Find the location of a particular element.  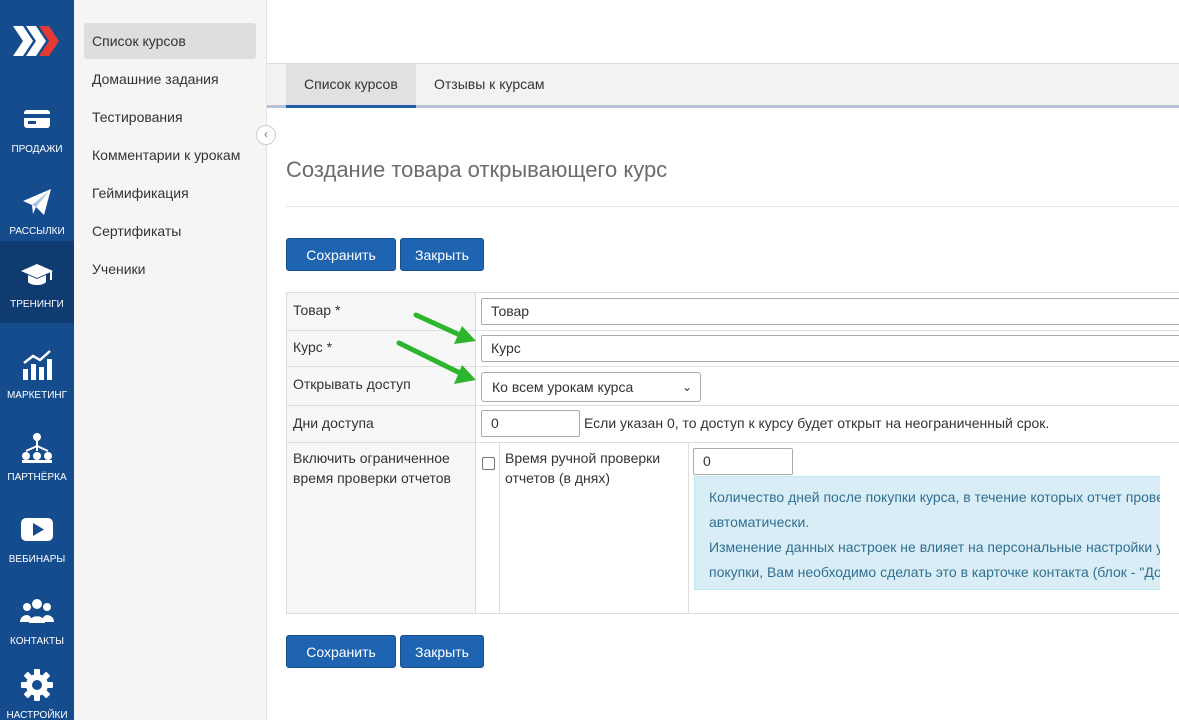

close-button-bottom: Закрыть is located at coordinates (442, 651).